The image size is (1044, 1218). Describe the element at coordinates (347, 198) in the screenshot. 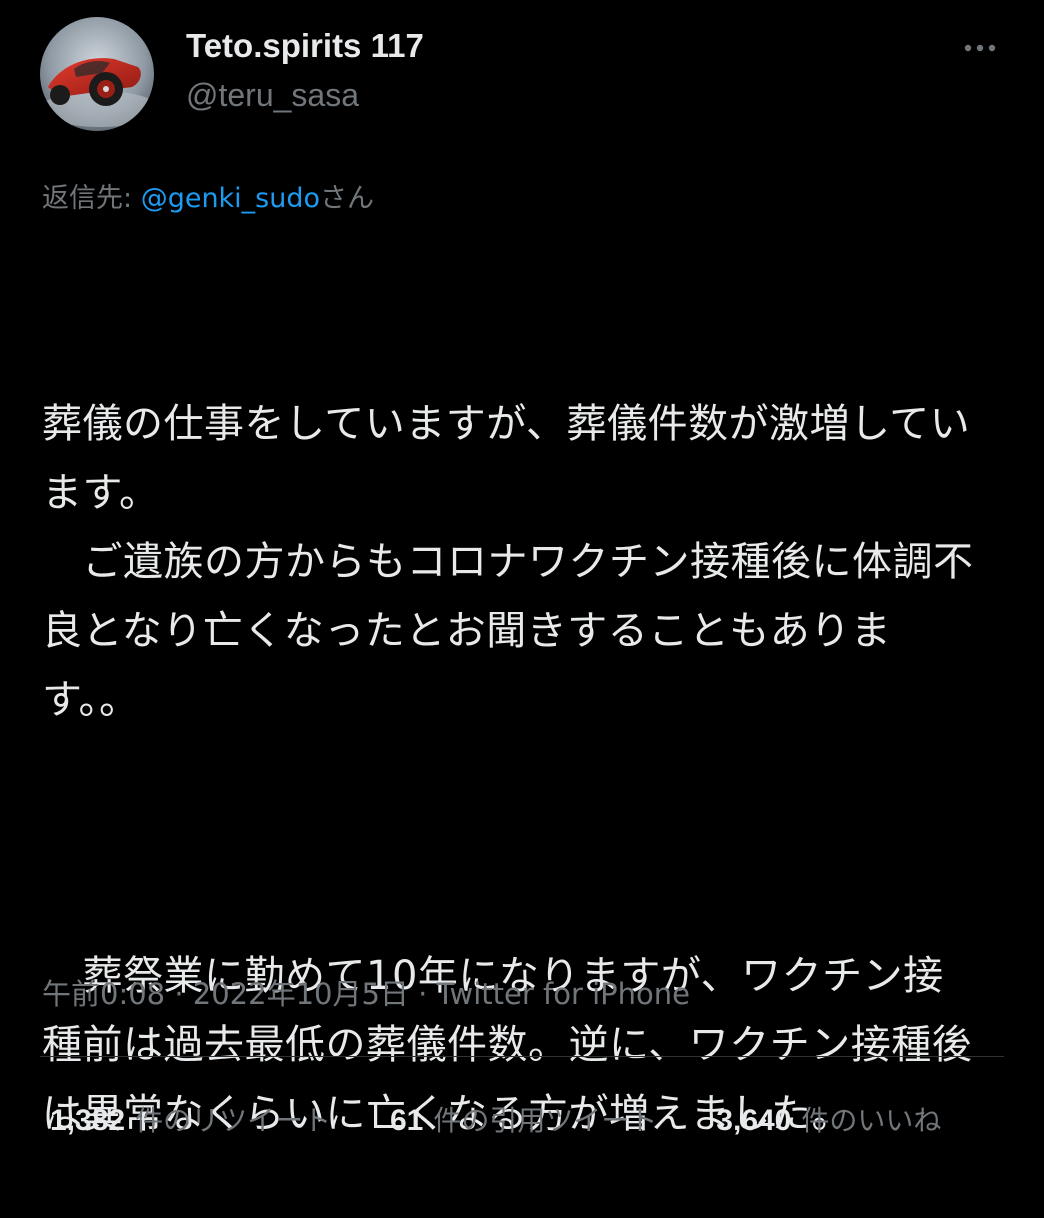

I see `reply-suffix: さん` at that location.